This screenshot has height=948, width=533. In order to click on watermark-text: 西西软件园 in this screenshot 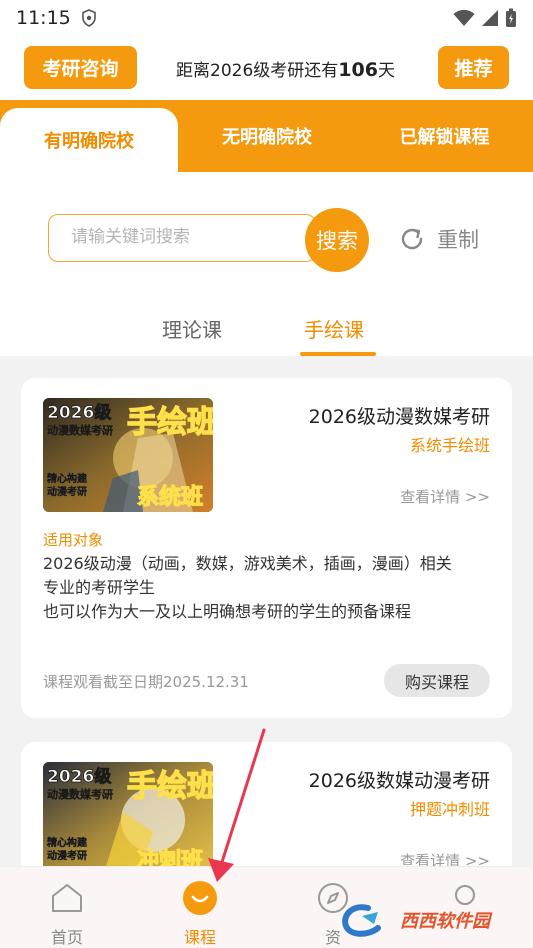, I will do `click(445, 921)`.